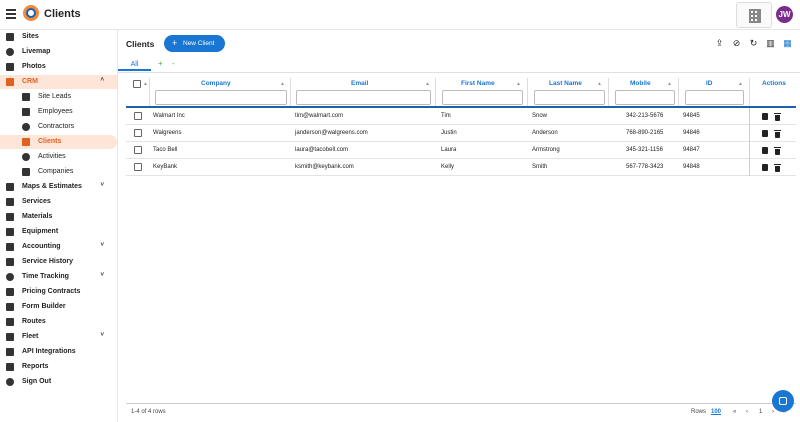 This screenshot has width=800, height=422. Describe the element at coordinates (58, 142) in the screenshot. I see `sidebar-item-clients: Clients` at that location.